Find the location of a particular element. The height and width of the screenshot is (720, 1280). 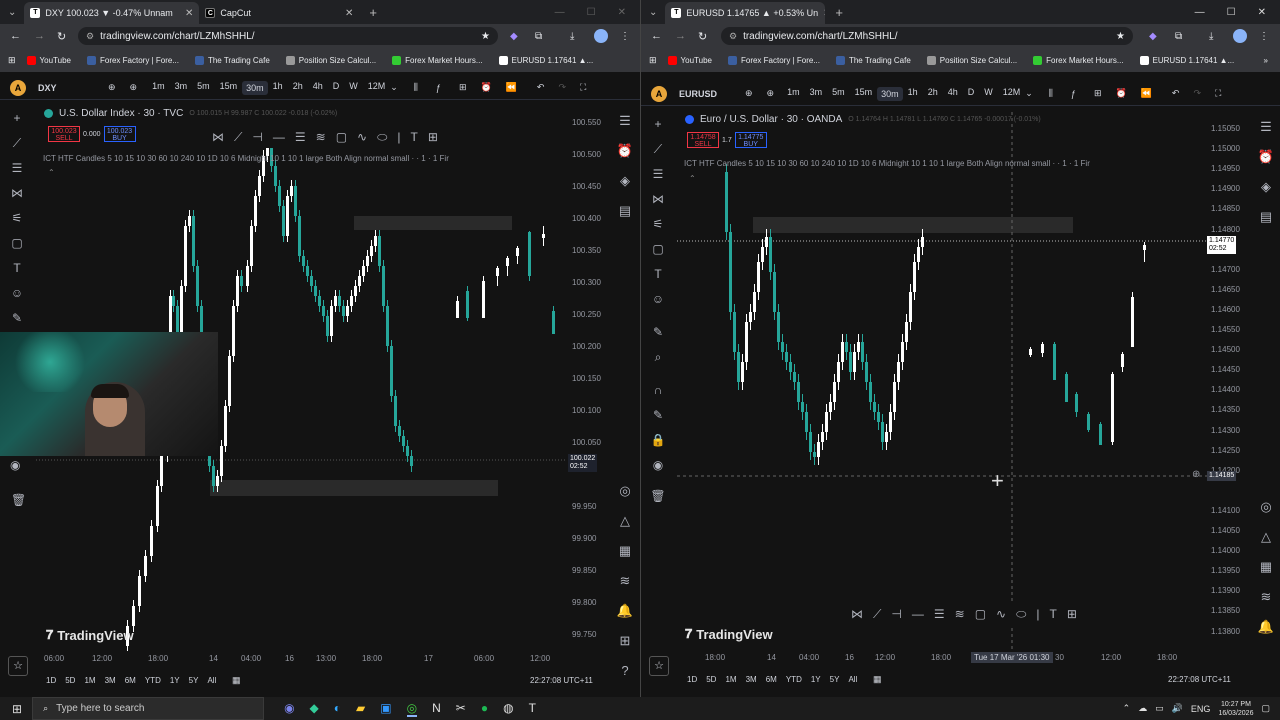

replay-icon: ⏪ is located at coordinates (1146, 93).